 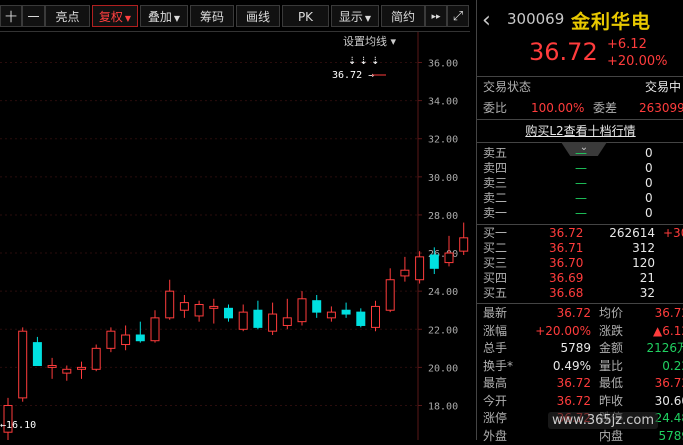 I want to click on toolbar-button-label: PK, so click(x=305, y=17).